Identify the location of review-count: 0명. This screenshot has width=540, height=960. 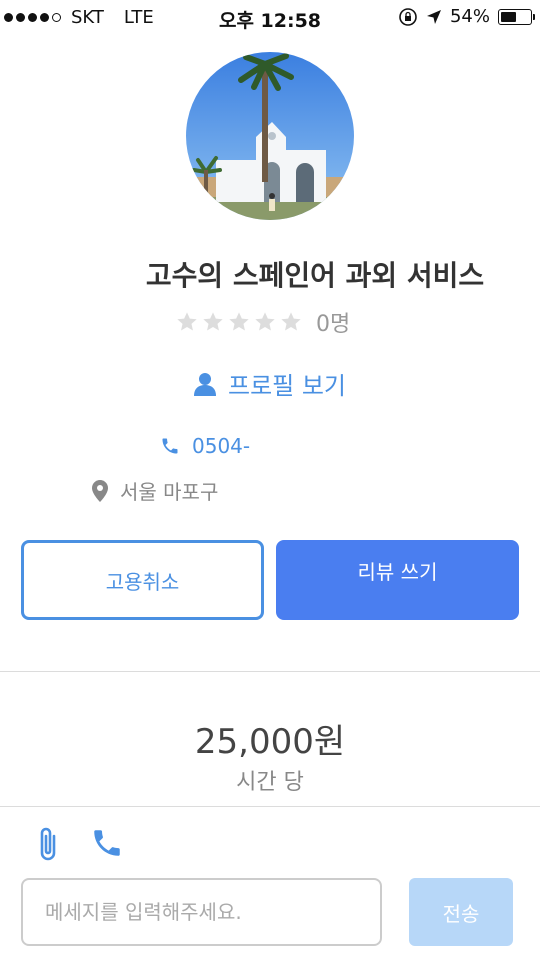
(333, 324).